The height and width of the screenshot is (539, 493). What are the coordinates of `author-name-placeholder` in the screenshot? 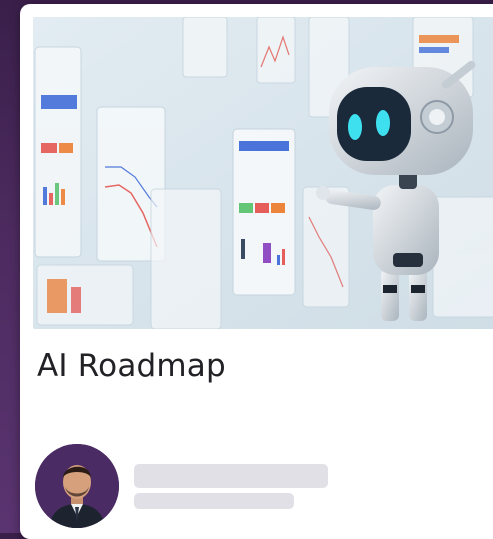 It's located at (231, 476).